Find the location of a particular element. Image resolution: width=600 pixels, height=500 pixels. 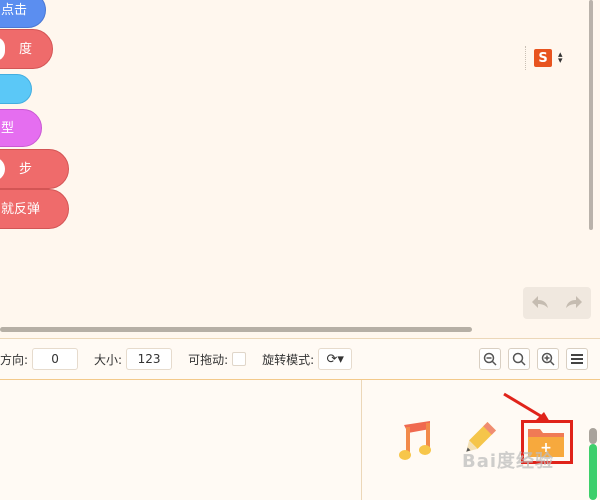

rotation-mode-label: 旋转模式: is located at coordinates (288, 359).